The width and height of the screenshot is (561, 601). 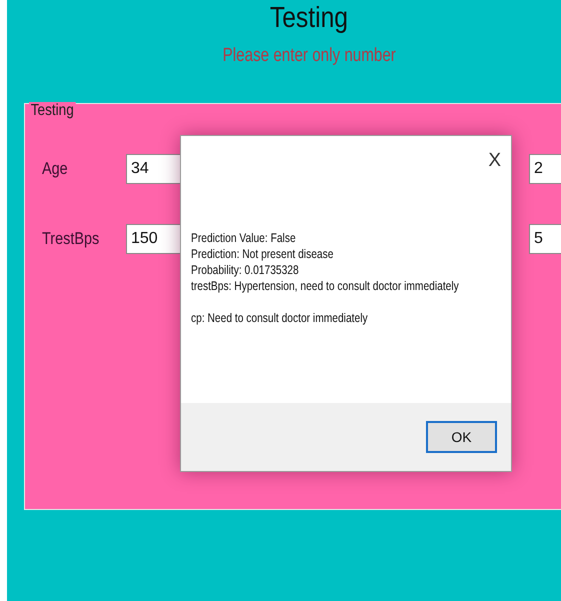 I want to click on field-label: TrestBps, so click(x=70, y=239).